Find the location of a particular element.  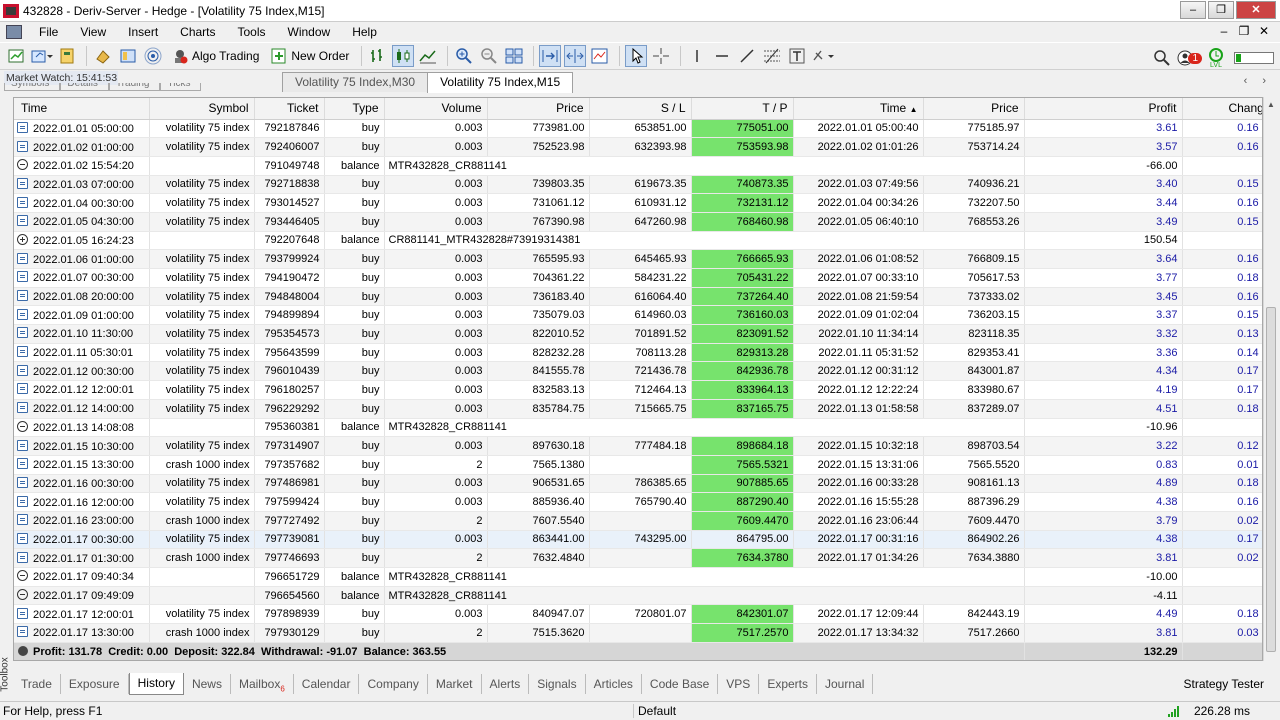

tab-vps: VPS is located at coordinates (739, 684).